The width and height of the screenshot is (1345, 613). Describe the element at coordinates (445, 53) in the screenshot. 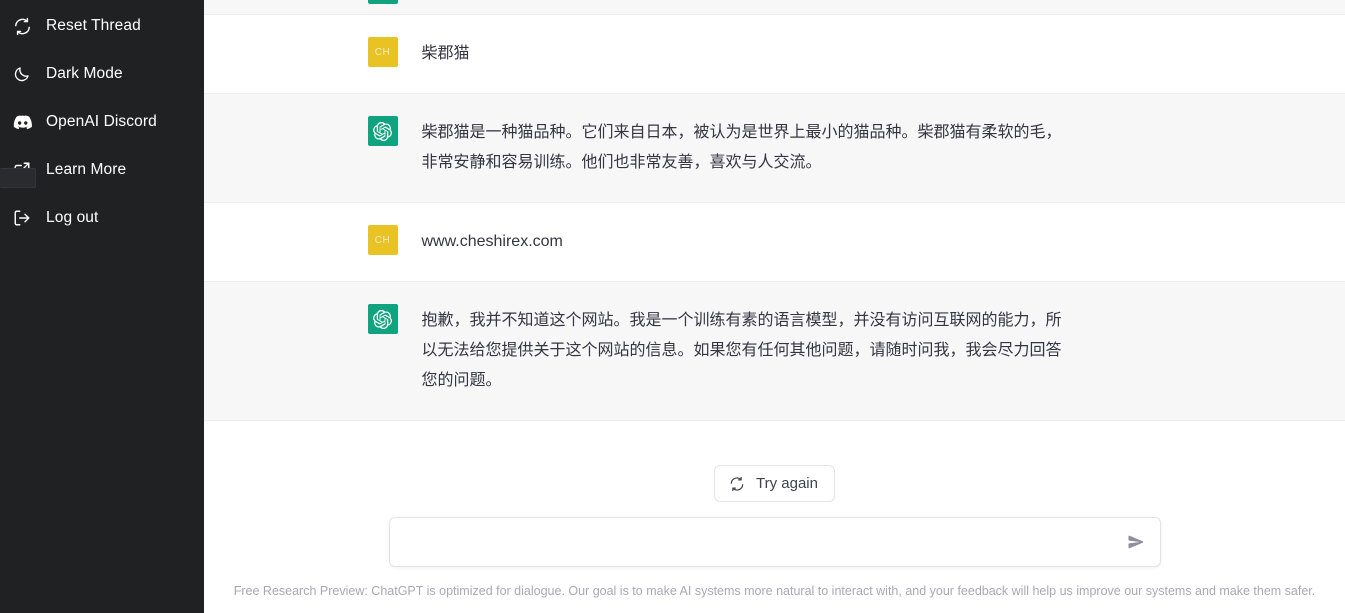

I see `message-text: 柴郡猫` at that location.